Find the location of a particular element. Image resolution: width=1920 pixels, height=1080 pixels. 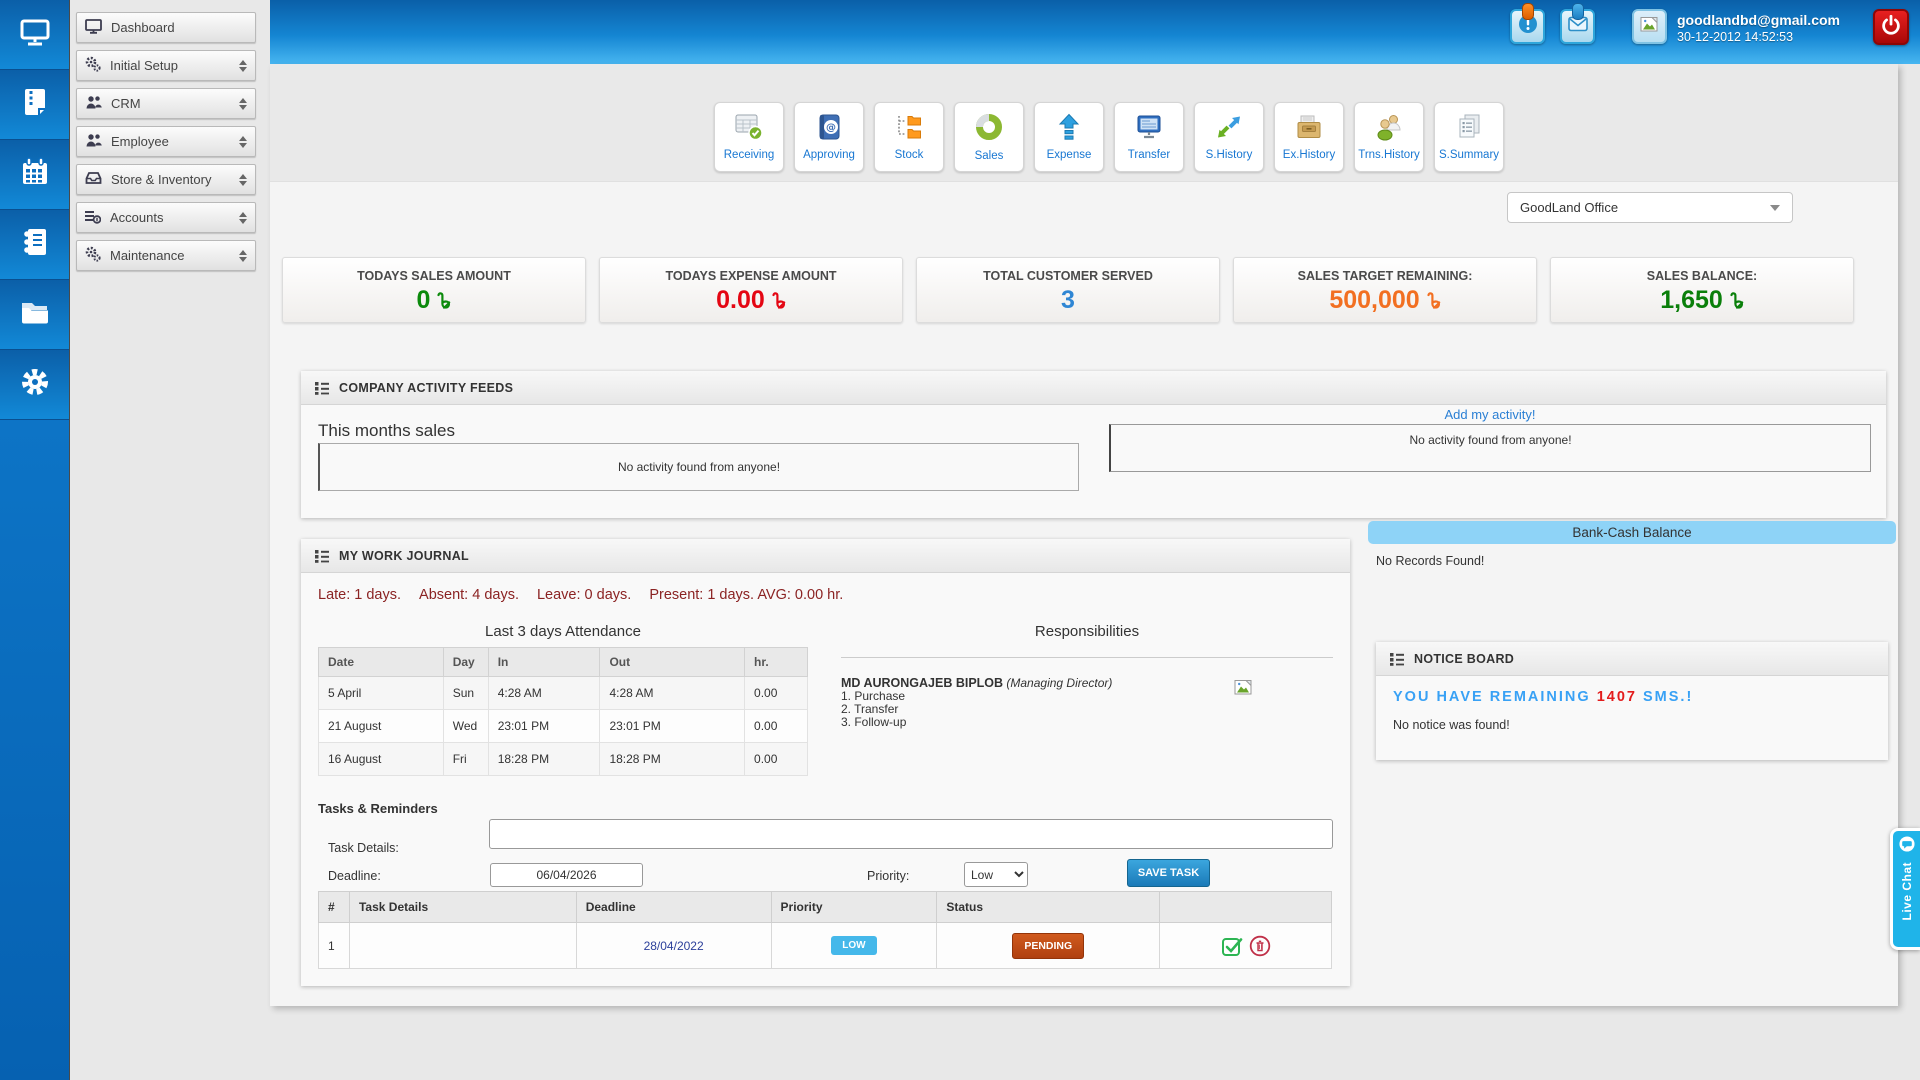

notice-board-header: NOTICE BOARD is located at coordinates (1632, 659).